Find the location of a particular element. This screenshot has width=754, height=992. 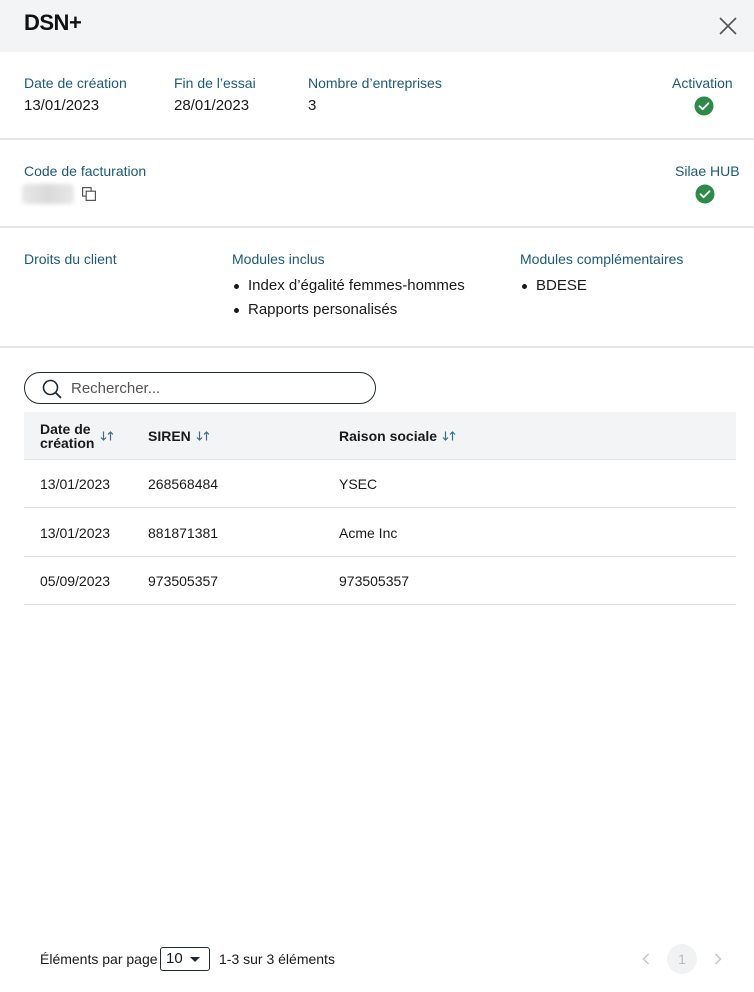

dialog-title: DSN+ is located at coordinates (53, 22).